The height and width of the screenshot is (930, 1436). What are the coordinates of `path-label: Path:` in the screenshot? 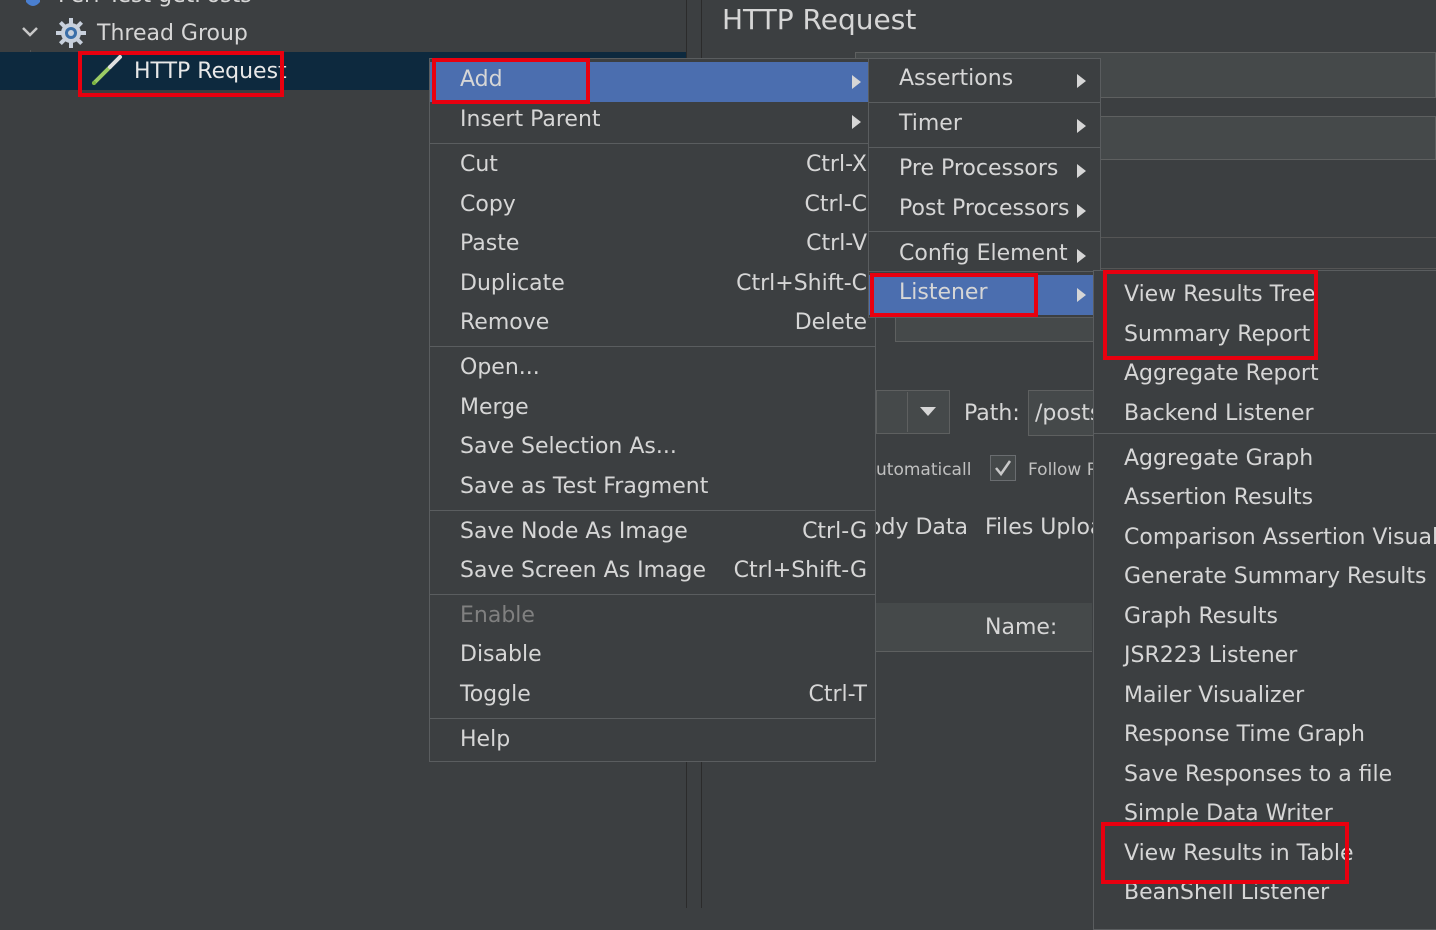 It's located at (992, 413).